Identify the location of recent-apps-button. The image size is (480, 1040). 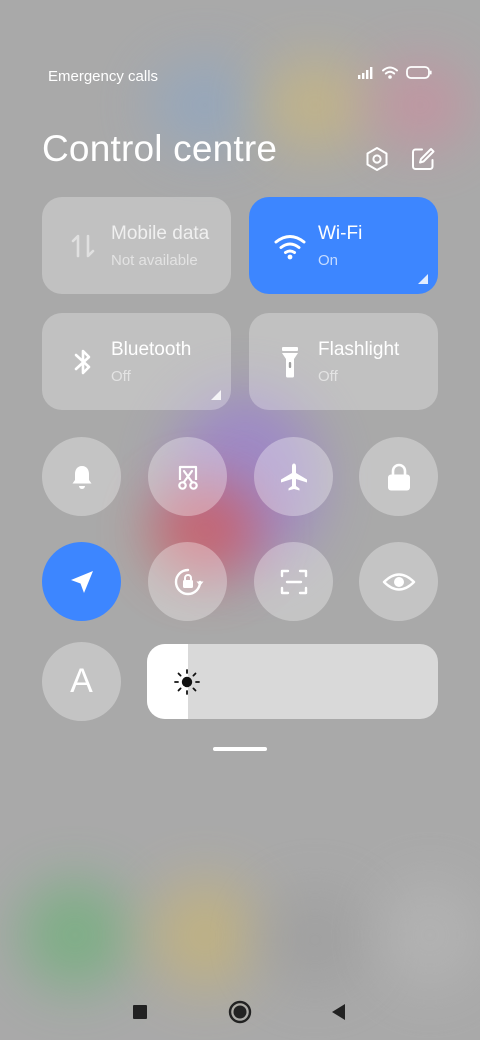
(140, 1012).